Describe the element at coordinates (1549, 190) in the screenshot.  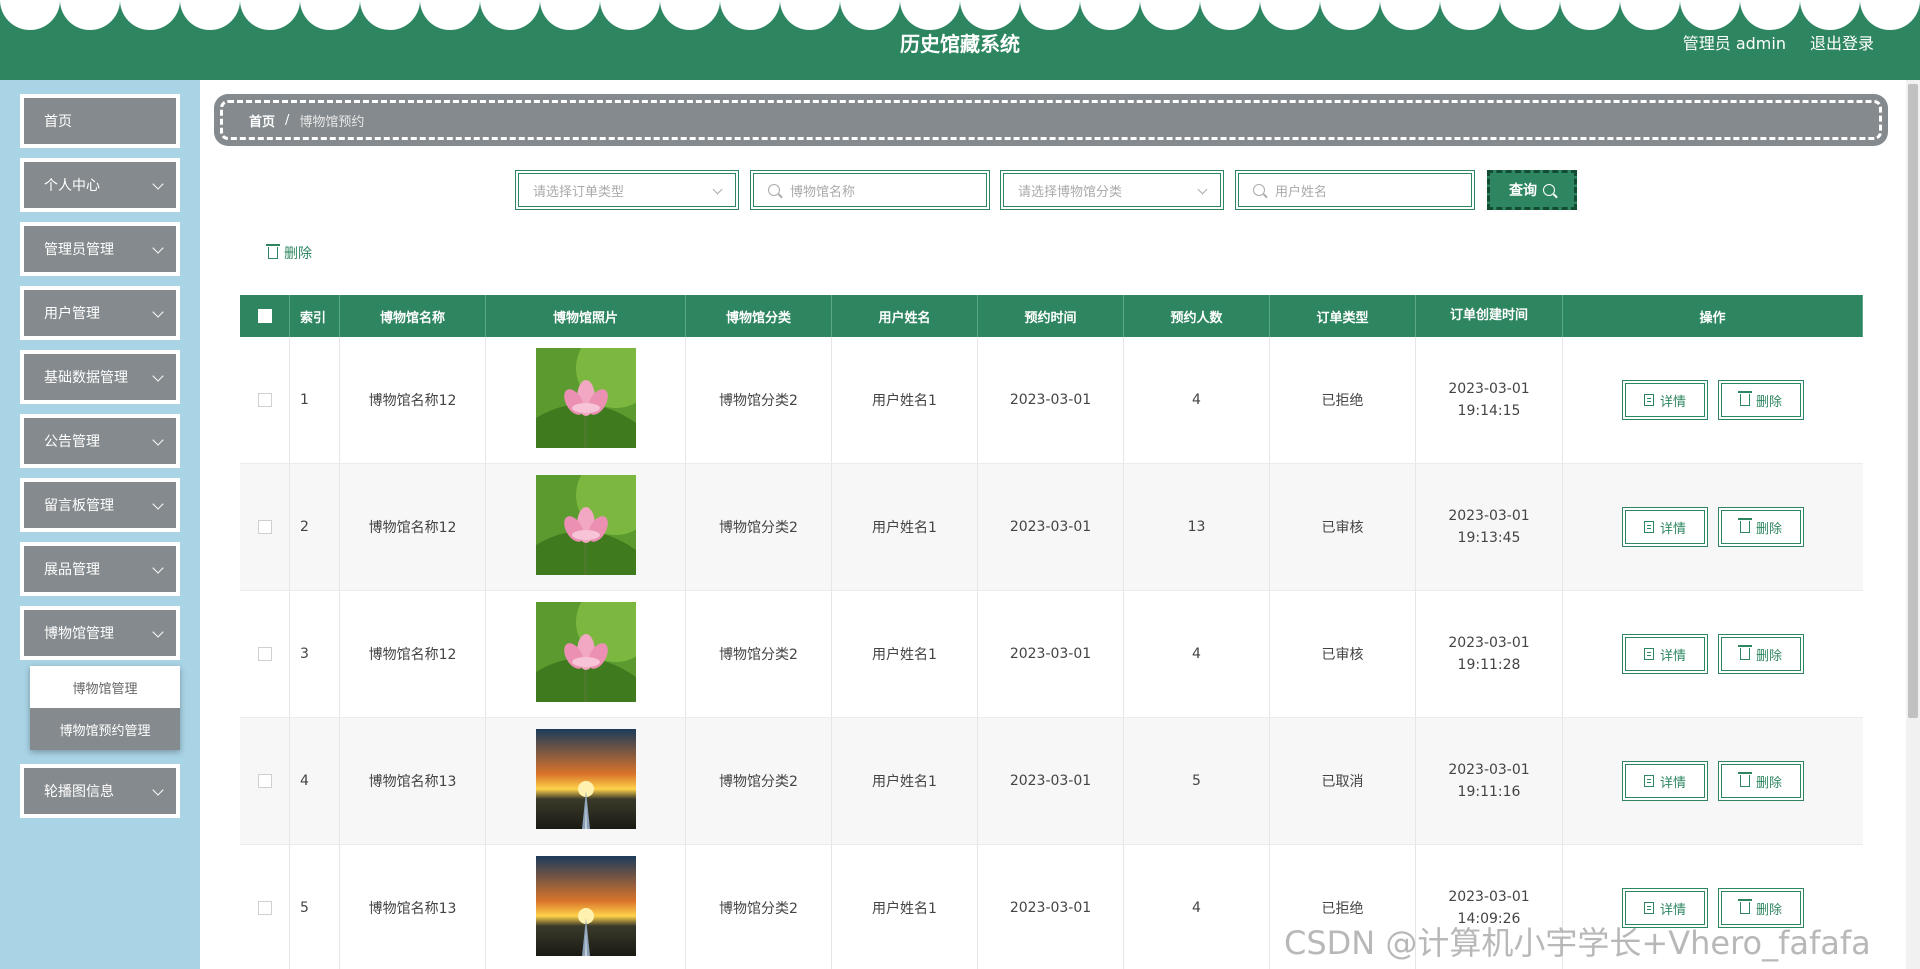
I see `search-icon` at that location.